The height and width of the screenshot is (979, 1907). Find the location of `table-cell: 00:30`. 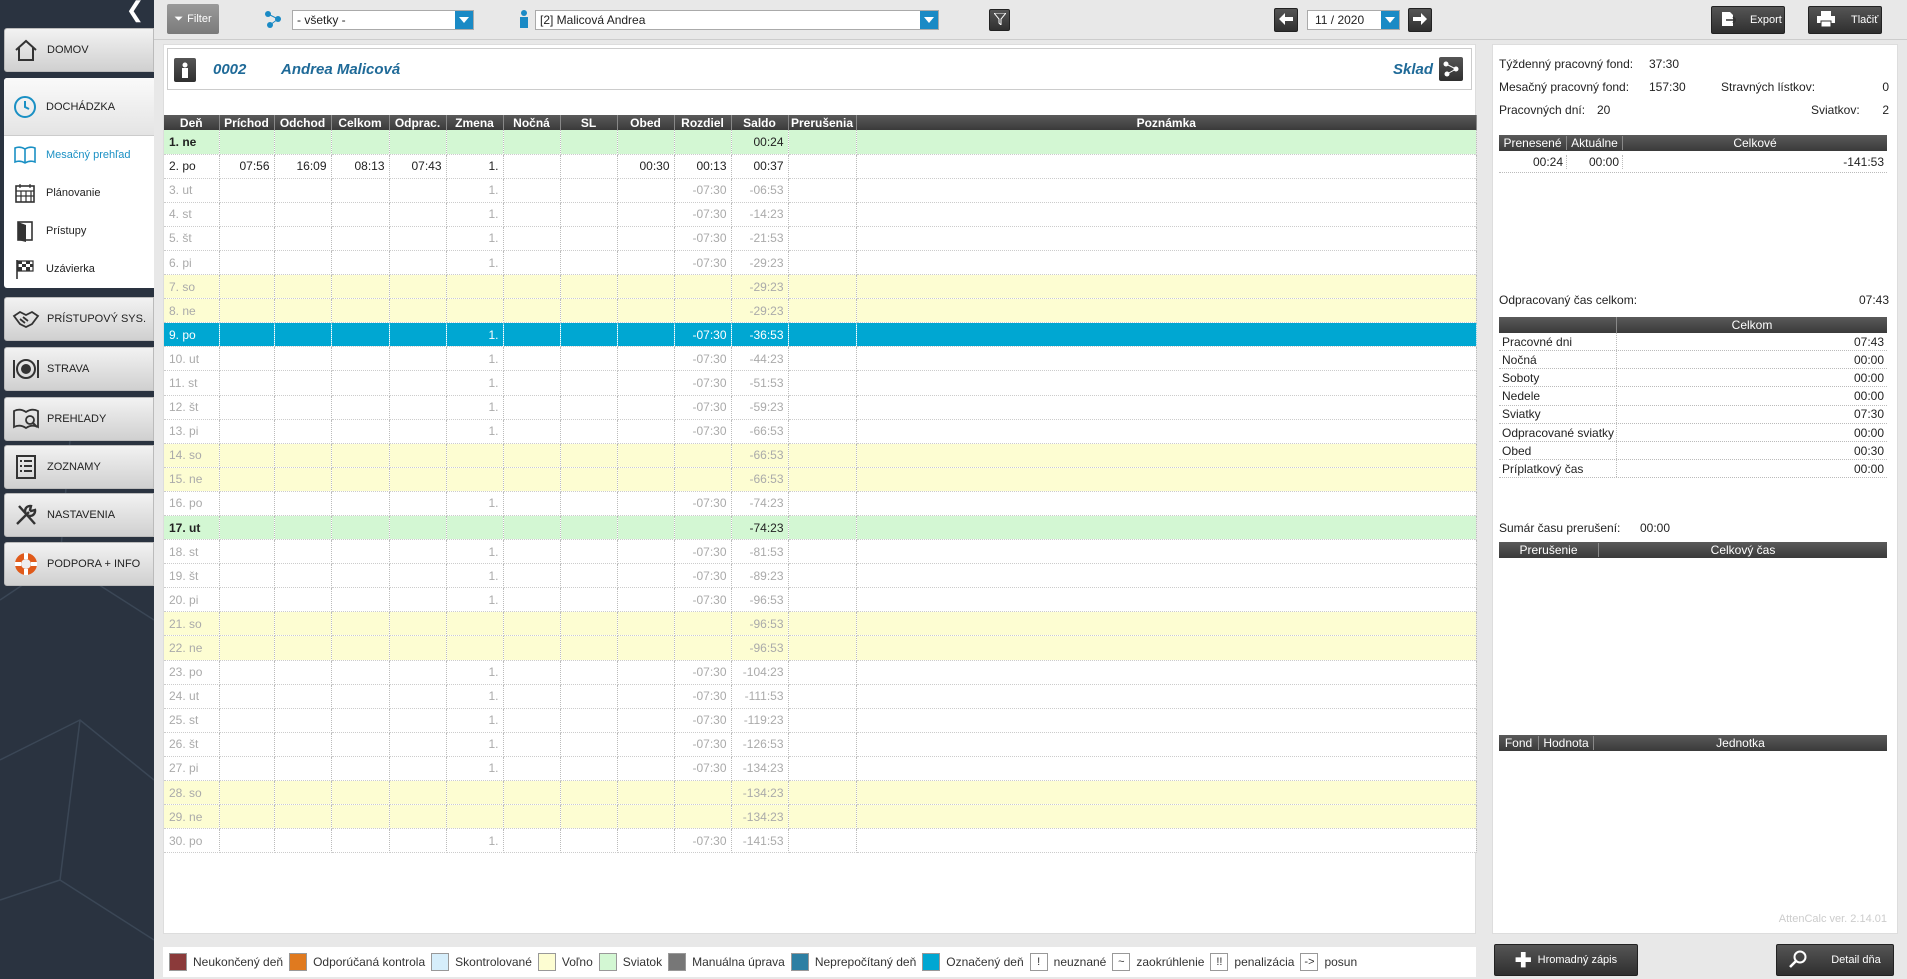

table-cell: 00:30 is located at coordinates (646, 166).